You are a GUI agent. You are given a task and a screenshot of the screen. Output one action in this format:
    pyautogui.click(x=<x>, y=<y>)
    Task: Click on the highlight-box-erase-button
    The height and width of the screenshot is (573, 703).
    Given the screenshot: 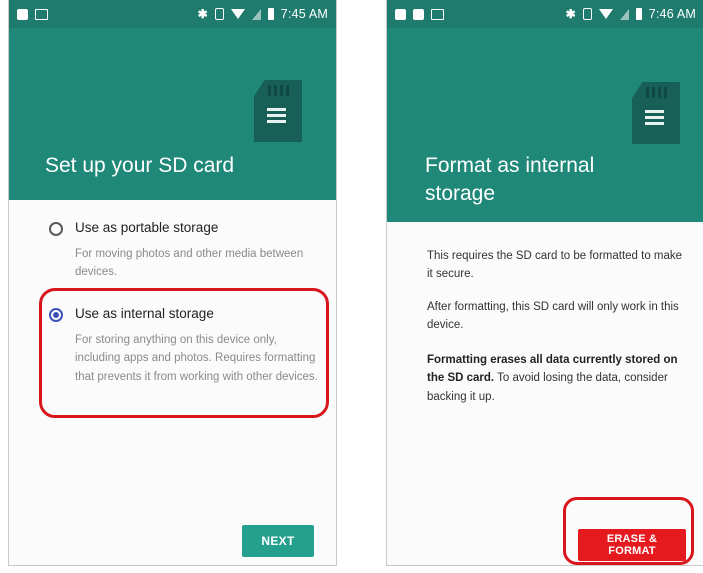 What is the action you would take?
    pyautogui.click(x=628, y=531)
    